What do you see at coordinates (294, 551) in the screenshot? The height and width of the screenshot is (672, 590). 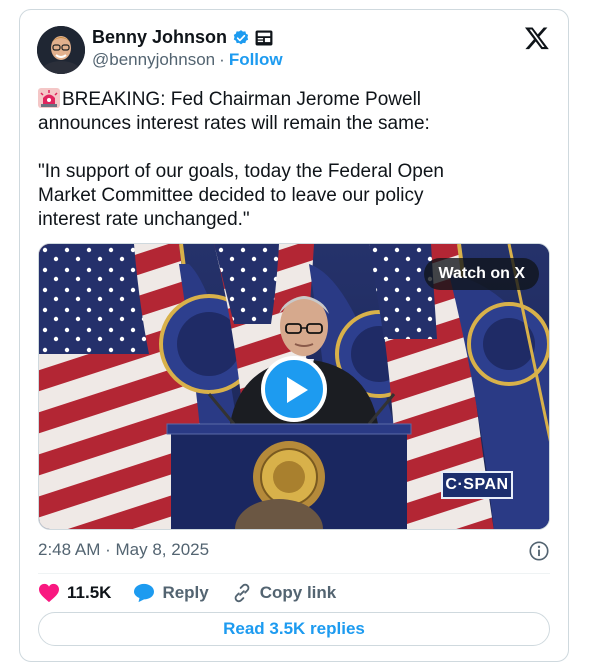 I see `tweet-meta: 2:48 AM · May 8, 2025` at bounding box center [294, 551].